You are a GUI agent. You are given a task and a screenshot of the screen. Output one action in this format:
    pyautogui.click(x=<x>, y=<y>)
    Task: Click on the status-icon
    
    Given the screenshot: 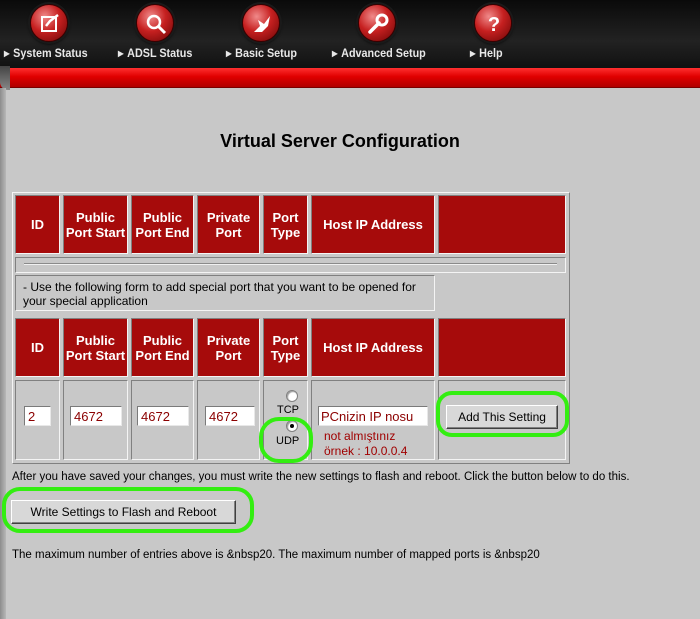 What is the action you would take?
    pyautogui.click(x=49, y=23)
    